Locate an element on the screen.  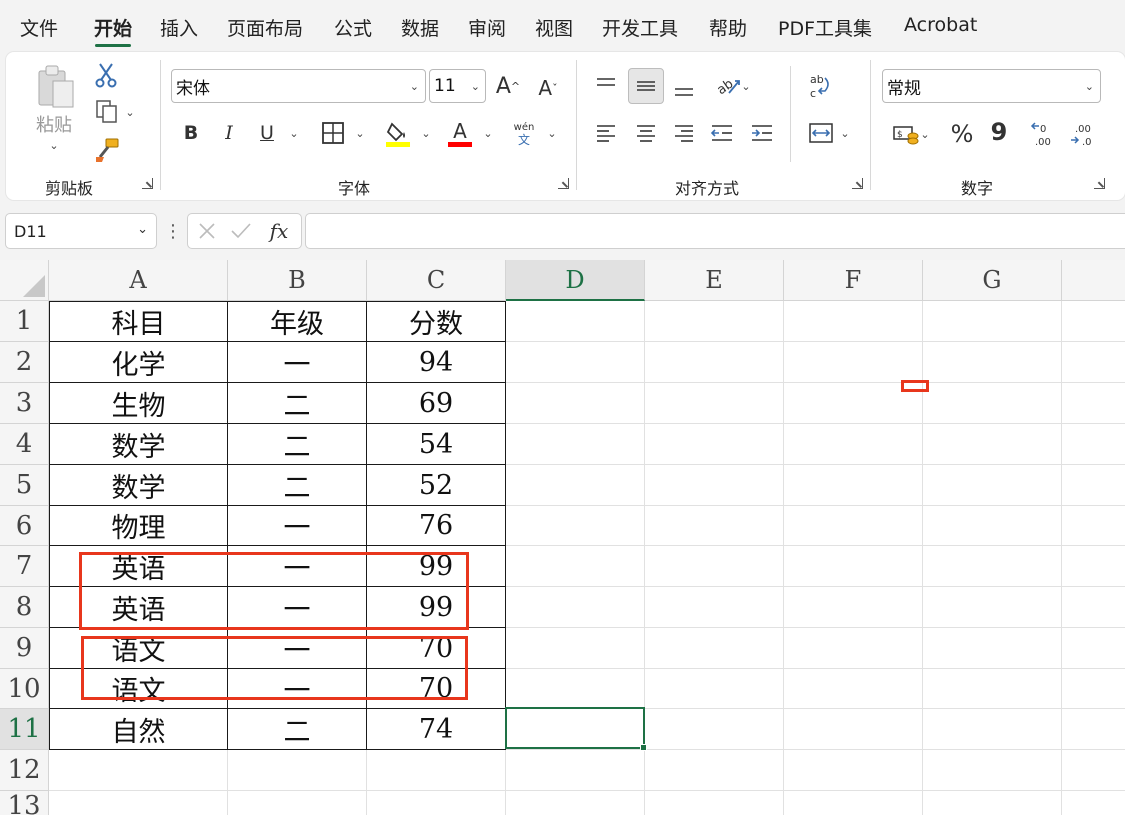
row-header: 13 is located at coordinates (24, 803).